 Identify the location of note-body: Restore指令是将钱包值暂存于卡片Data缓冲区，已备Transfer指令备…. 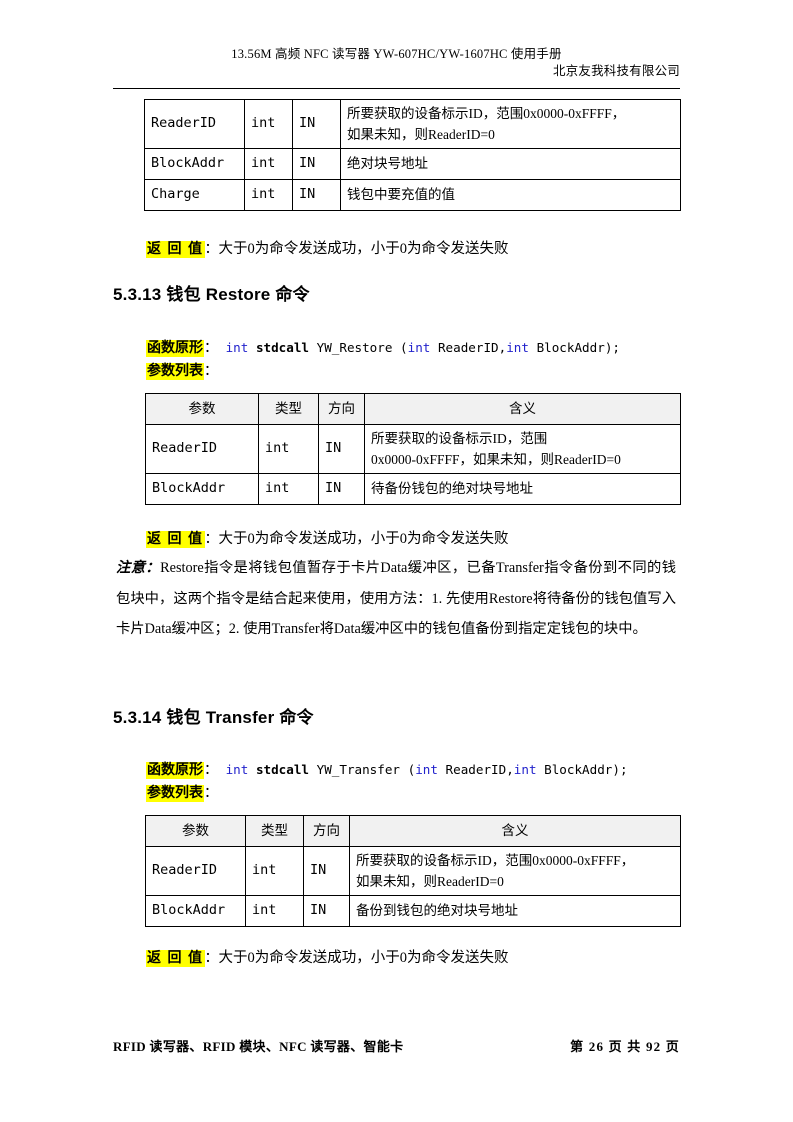
(396, 598).